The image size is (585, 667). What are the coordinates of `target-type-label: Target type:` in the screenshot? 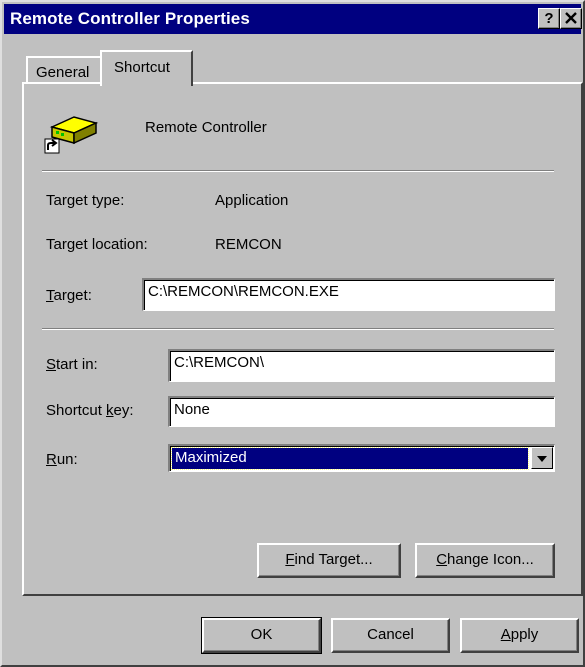 It's located at (85, 200).